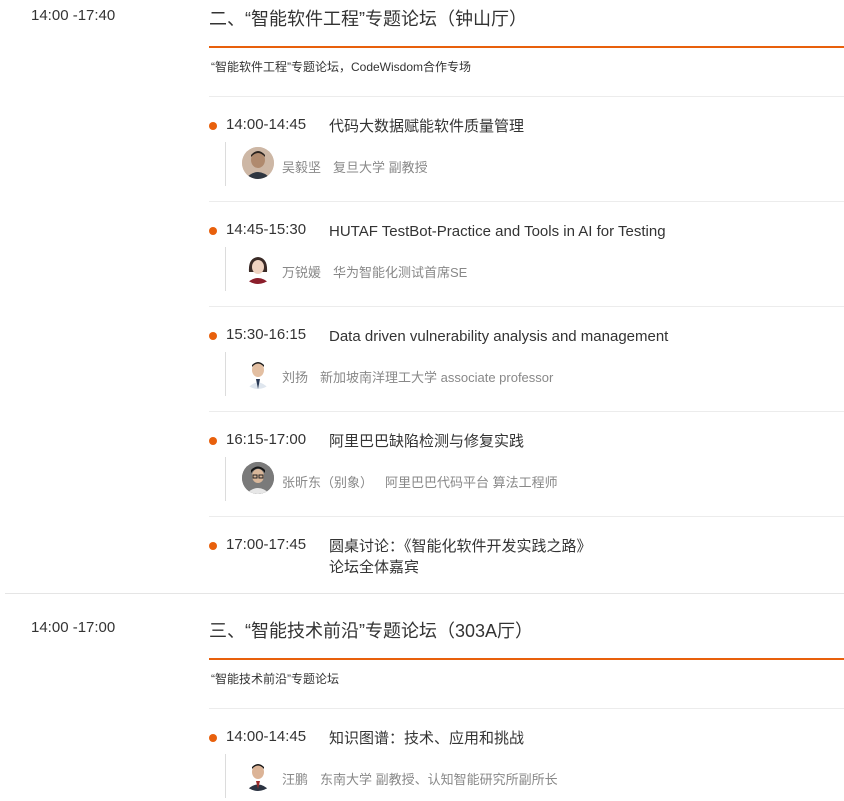  Describe the element at coordinates (374, 567) in the screenshot. I see `session-title-line2: 论坛全体嘉宾` at that location.